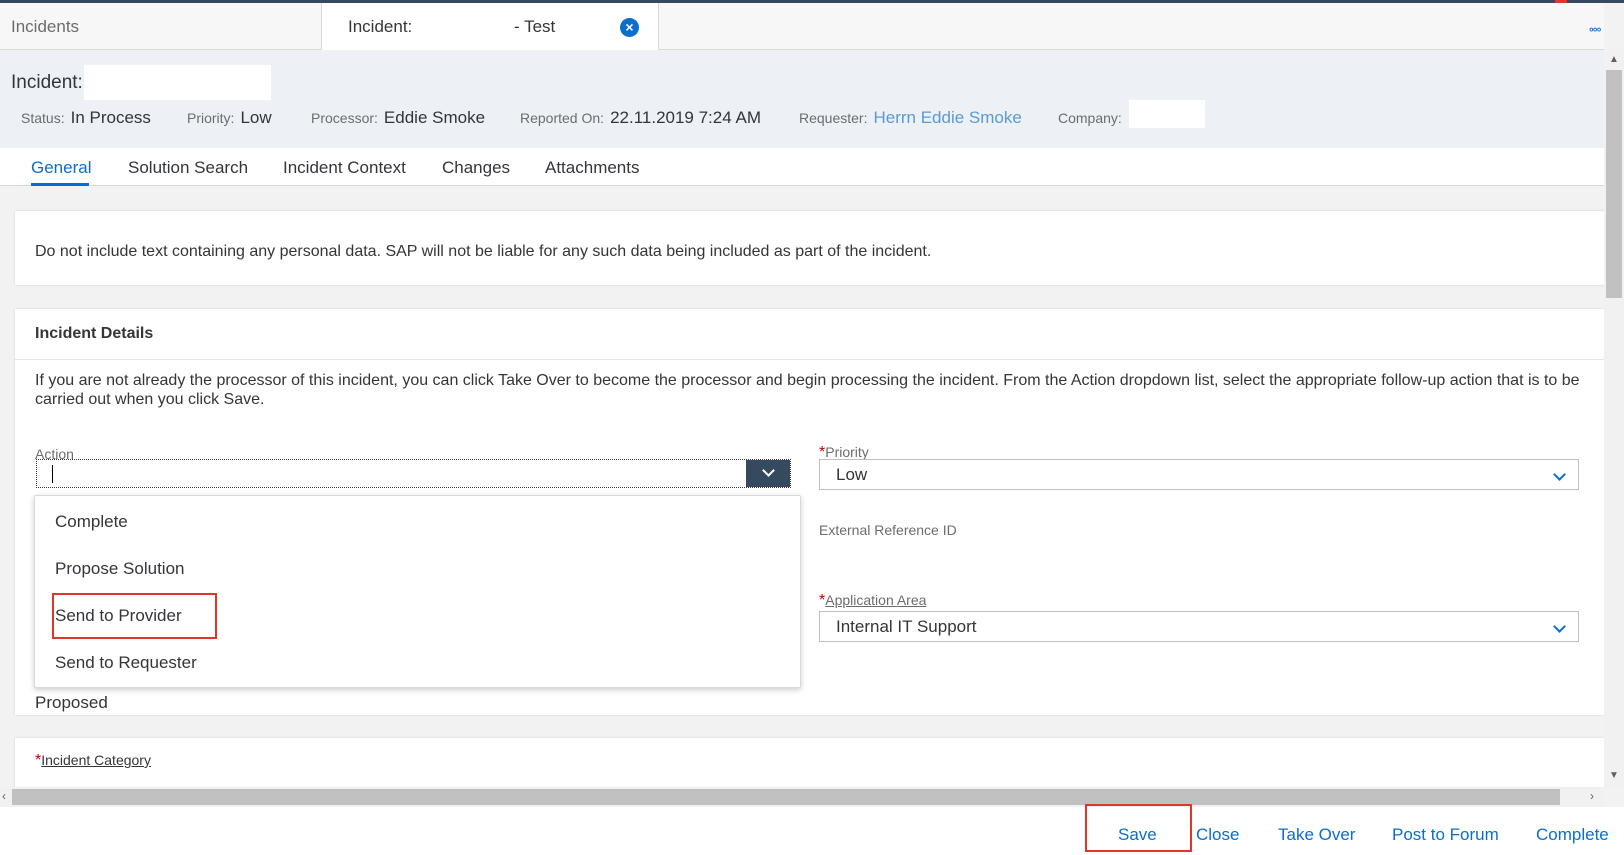 This screenshot has height=855, width=1624. I want to click on tab-current-incident: Incident: - Test ×, so click(490, 27).